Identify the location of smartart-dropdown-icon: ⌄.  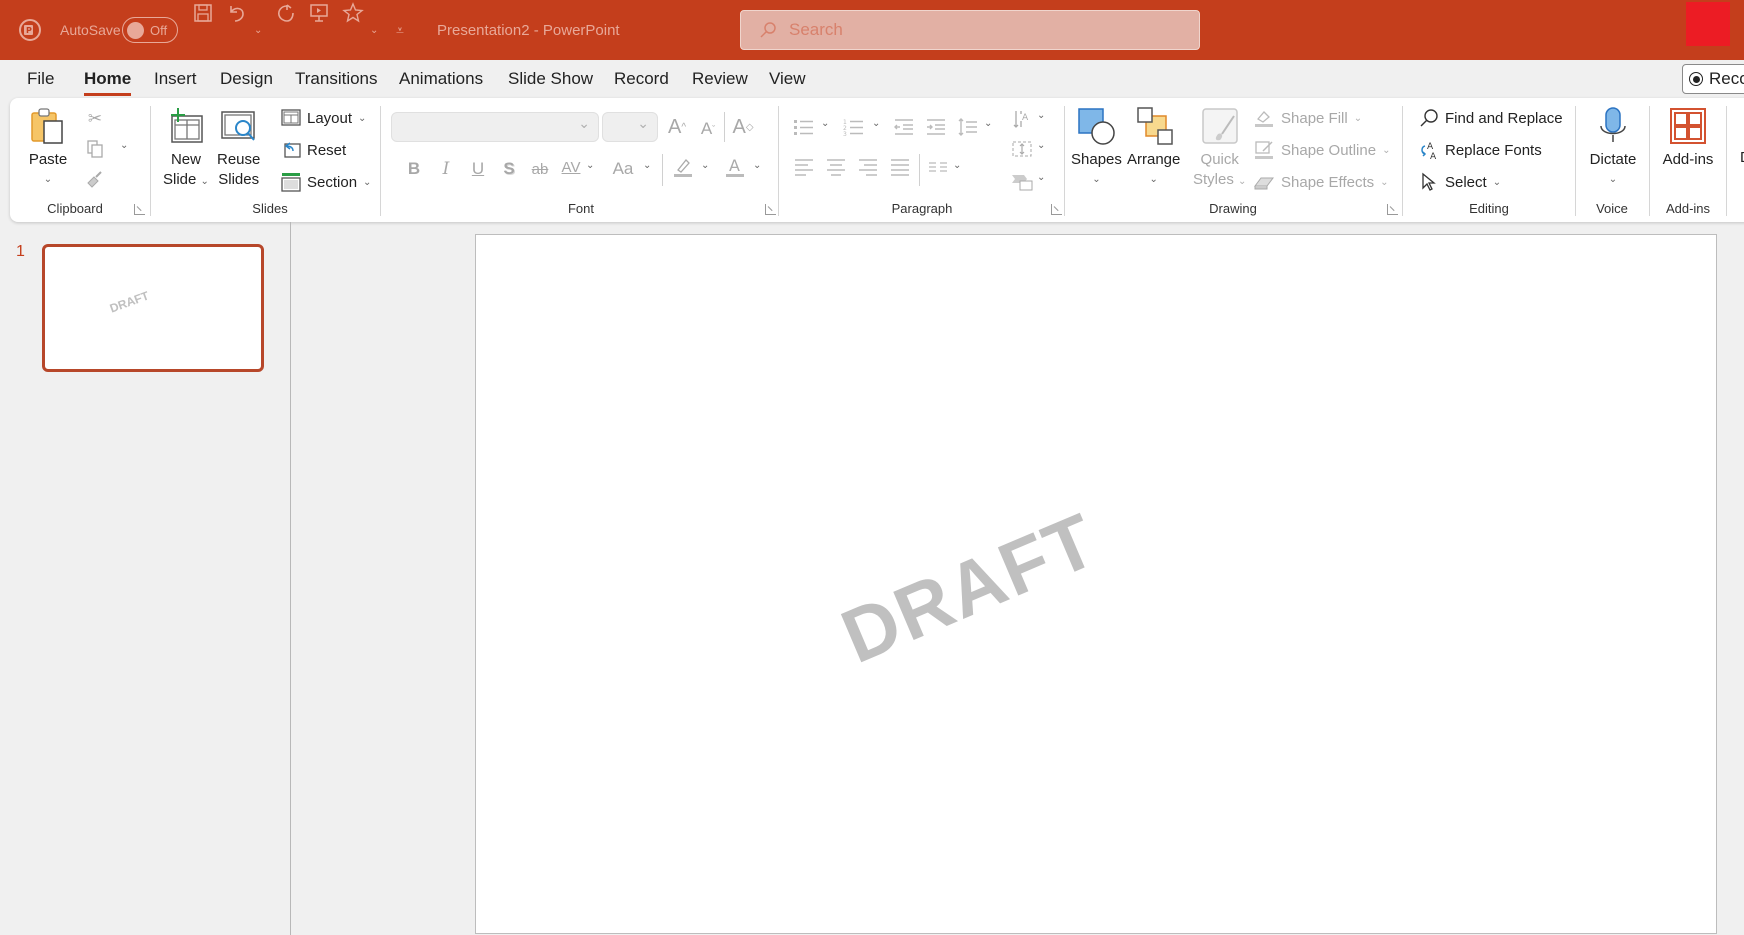
(1041, 177).